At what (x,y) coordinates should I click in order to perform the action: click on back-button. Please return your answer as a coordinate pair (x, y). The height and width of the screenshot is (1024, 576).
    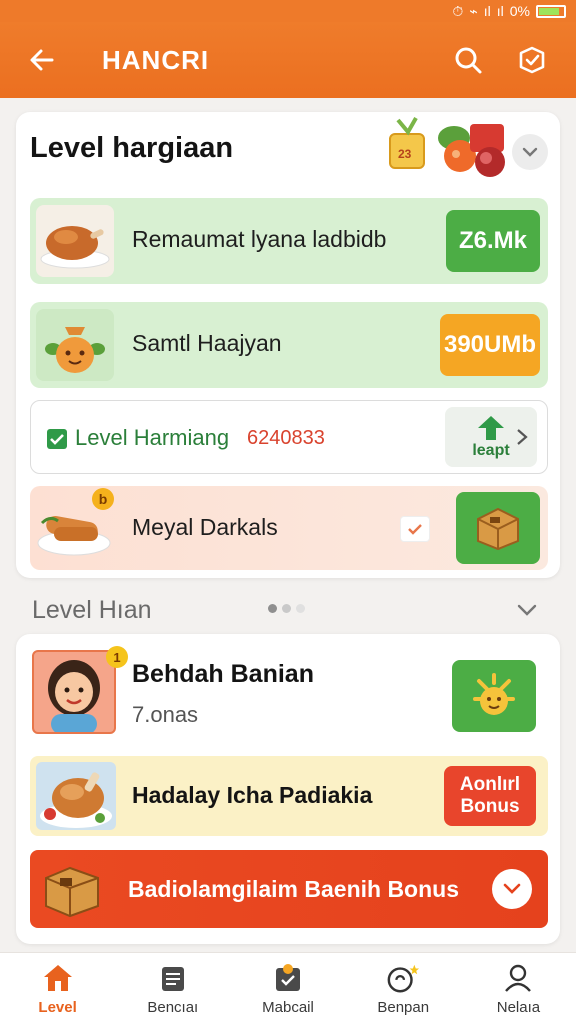
    Looking at the image, I should click on (42, 60).